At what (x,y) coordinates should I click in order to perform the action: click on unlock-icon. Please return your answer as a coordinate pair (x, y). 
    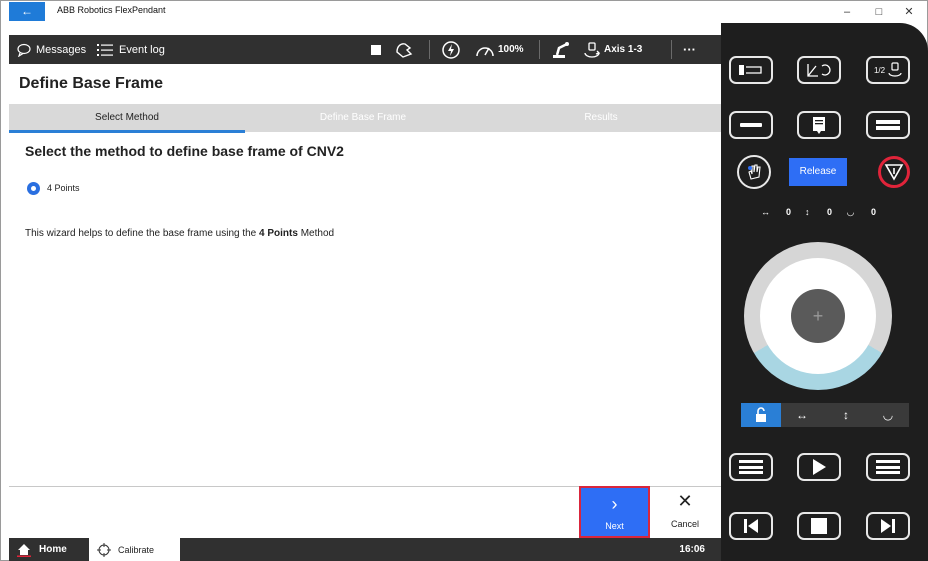
    Looking at the image, I should click on (761, 414).